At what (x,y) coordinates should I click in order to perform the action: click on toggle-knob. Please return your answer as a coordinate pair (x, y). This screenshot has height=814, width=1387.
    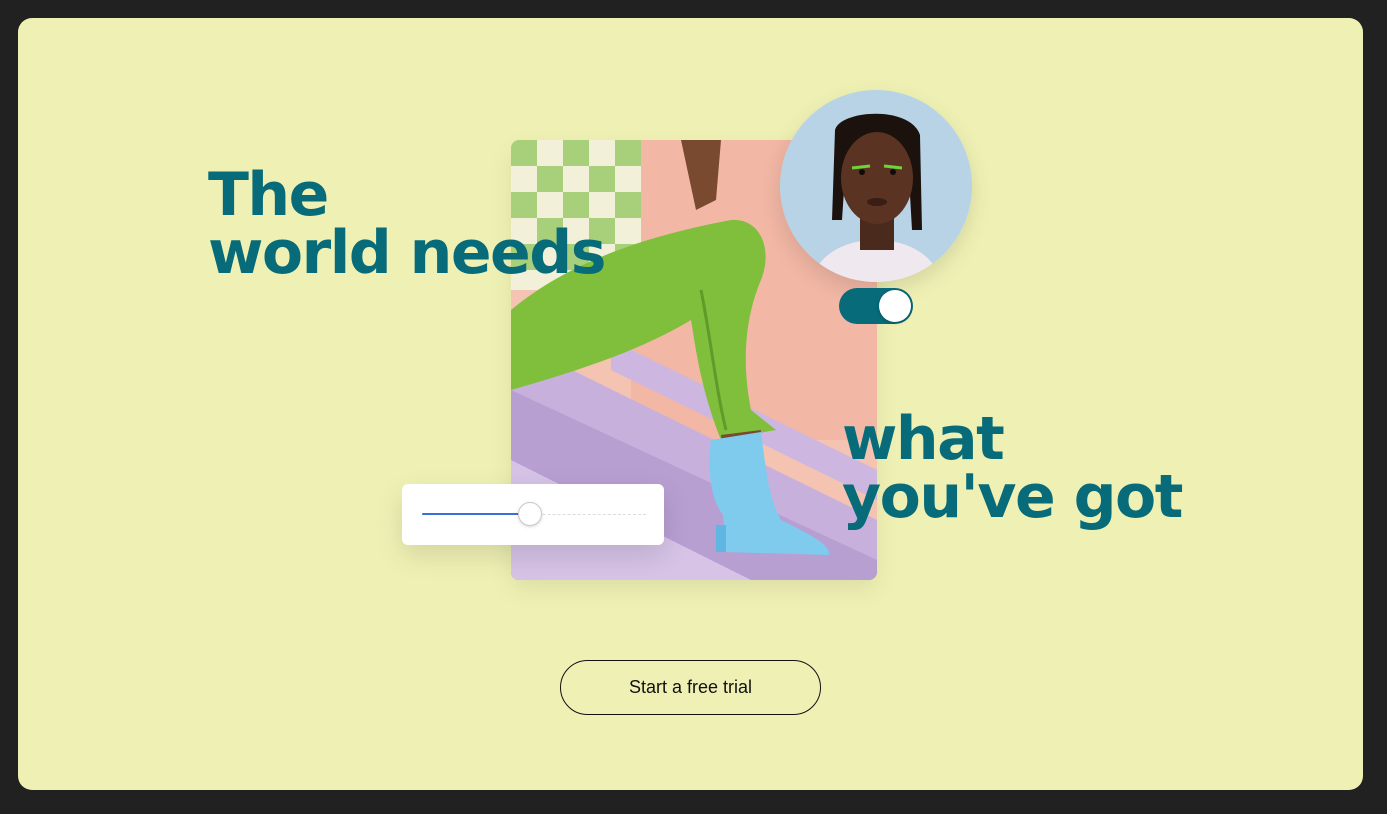
    Looking at the image, I should click on (895, 306).